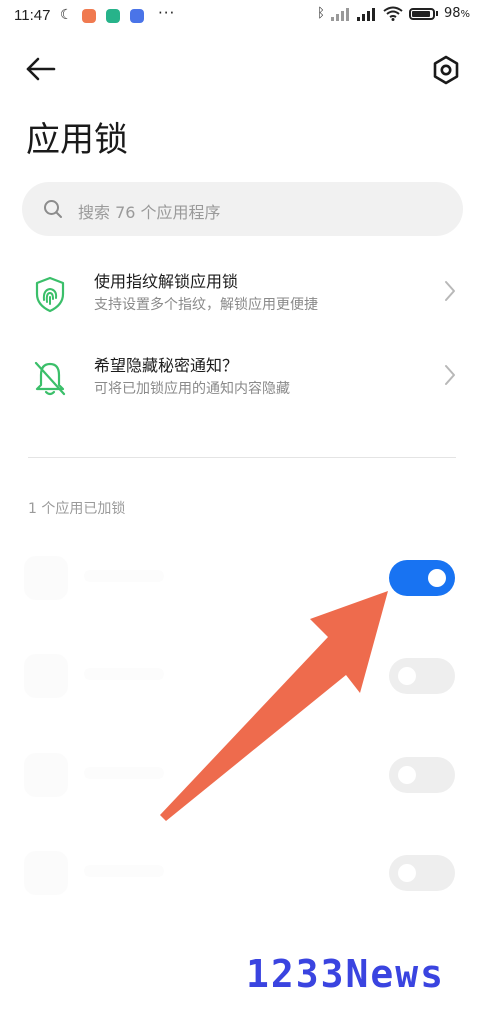 This screenshot has width=480, height=1016. Describe the element at coordinates (242, 209) in the screenshot. I see `search-input: 搜索 76 个应用程序` at that location.